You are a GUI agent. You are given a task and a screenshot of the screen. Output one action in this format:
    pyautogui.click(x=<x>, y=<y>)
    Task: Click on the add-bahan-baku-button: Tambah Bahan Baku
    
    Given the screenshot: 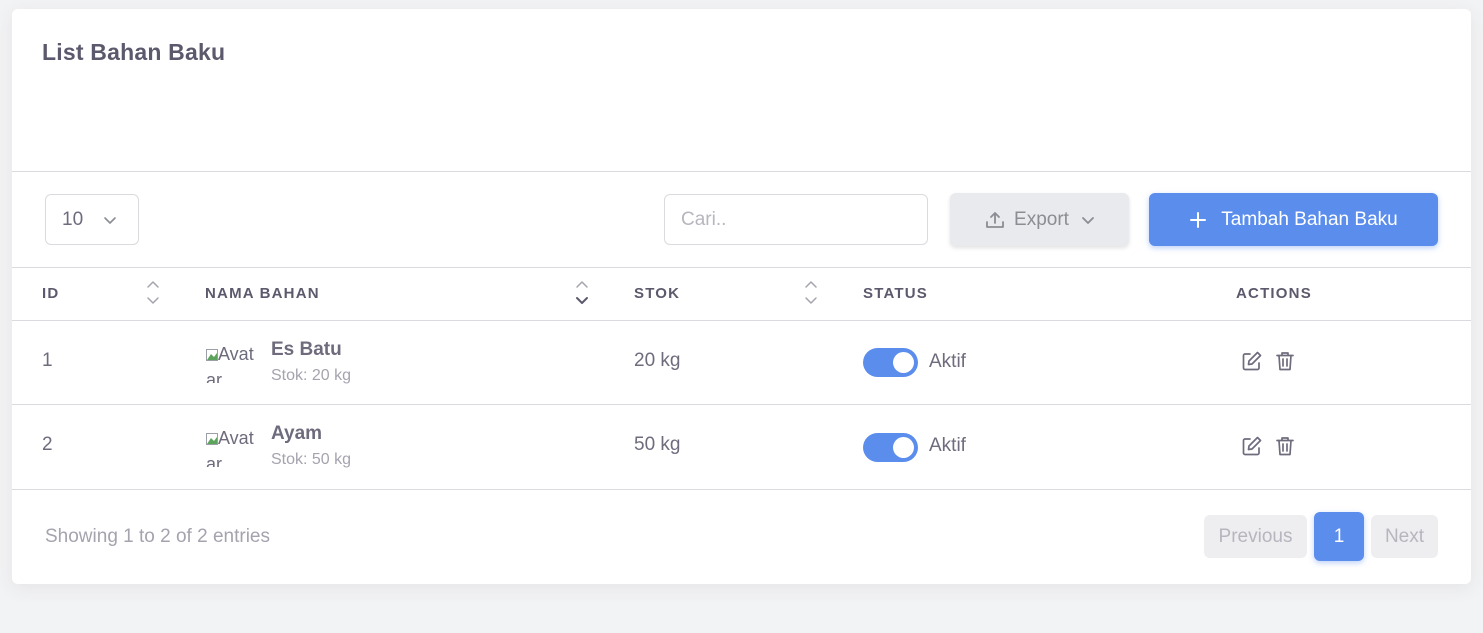 What is the action you would take?
    pyautogui.click(x=1293, y=219)
    